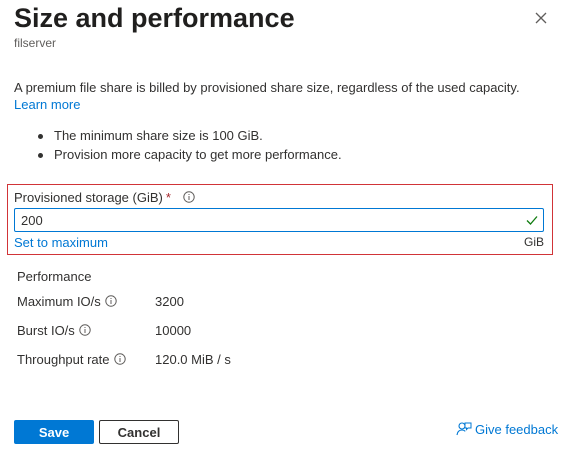  I want to click on performance-value: 3200, so click(169, 301).